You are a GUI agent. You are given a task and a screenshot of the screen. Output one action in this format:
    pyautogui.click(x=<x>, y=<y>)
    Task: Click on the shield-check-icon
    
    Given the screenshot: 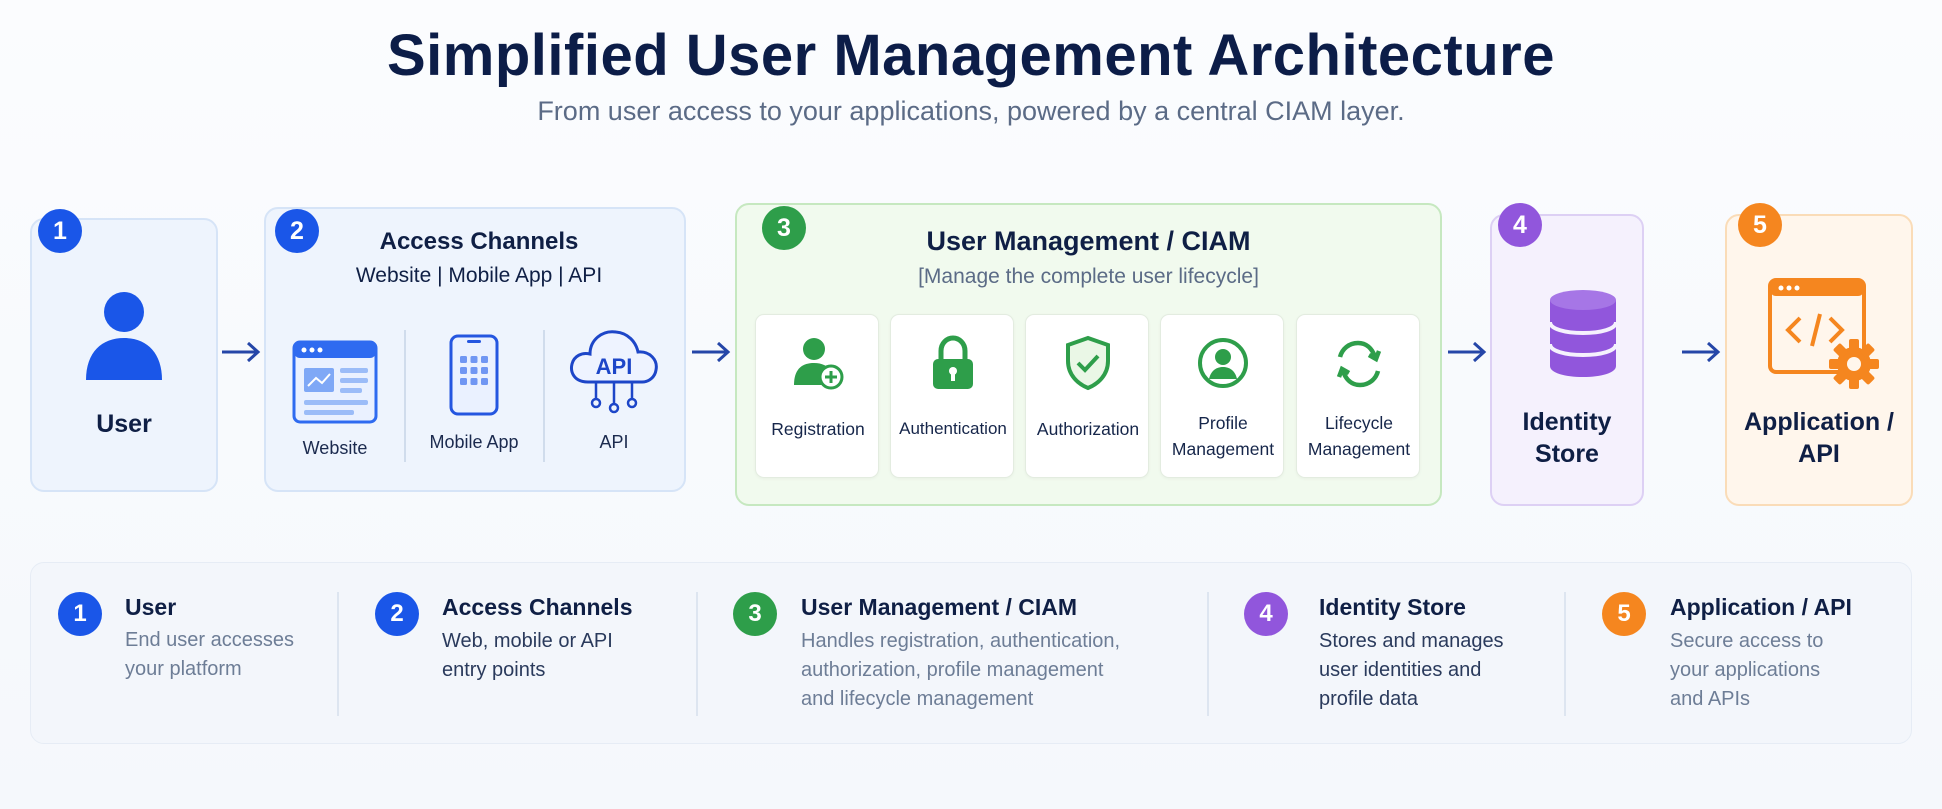 What is the action you would take?
    pyautogui.click(x=1088, y=363)
    